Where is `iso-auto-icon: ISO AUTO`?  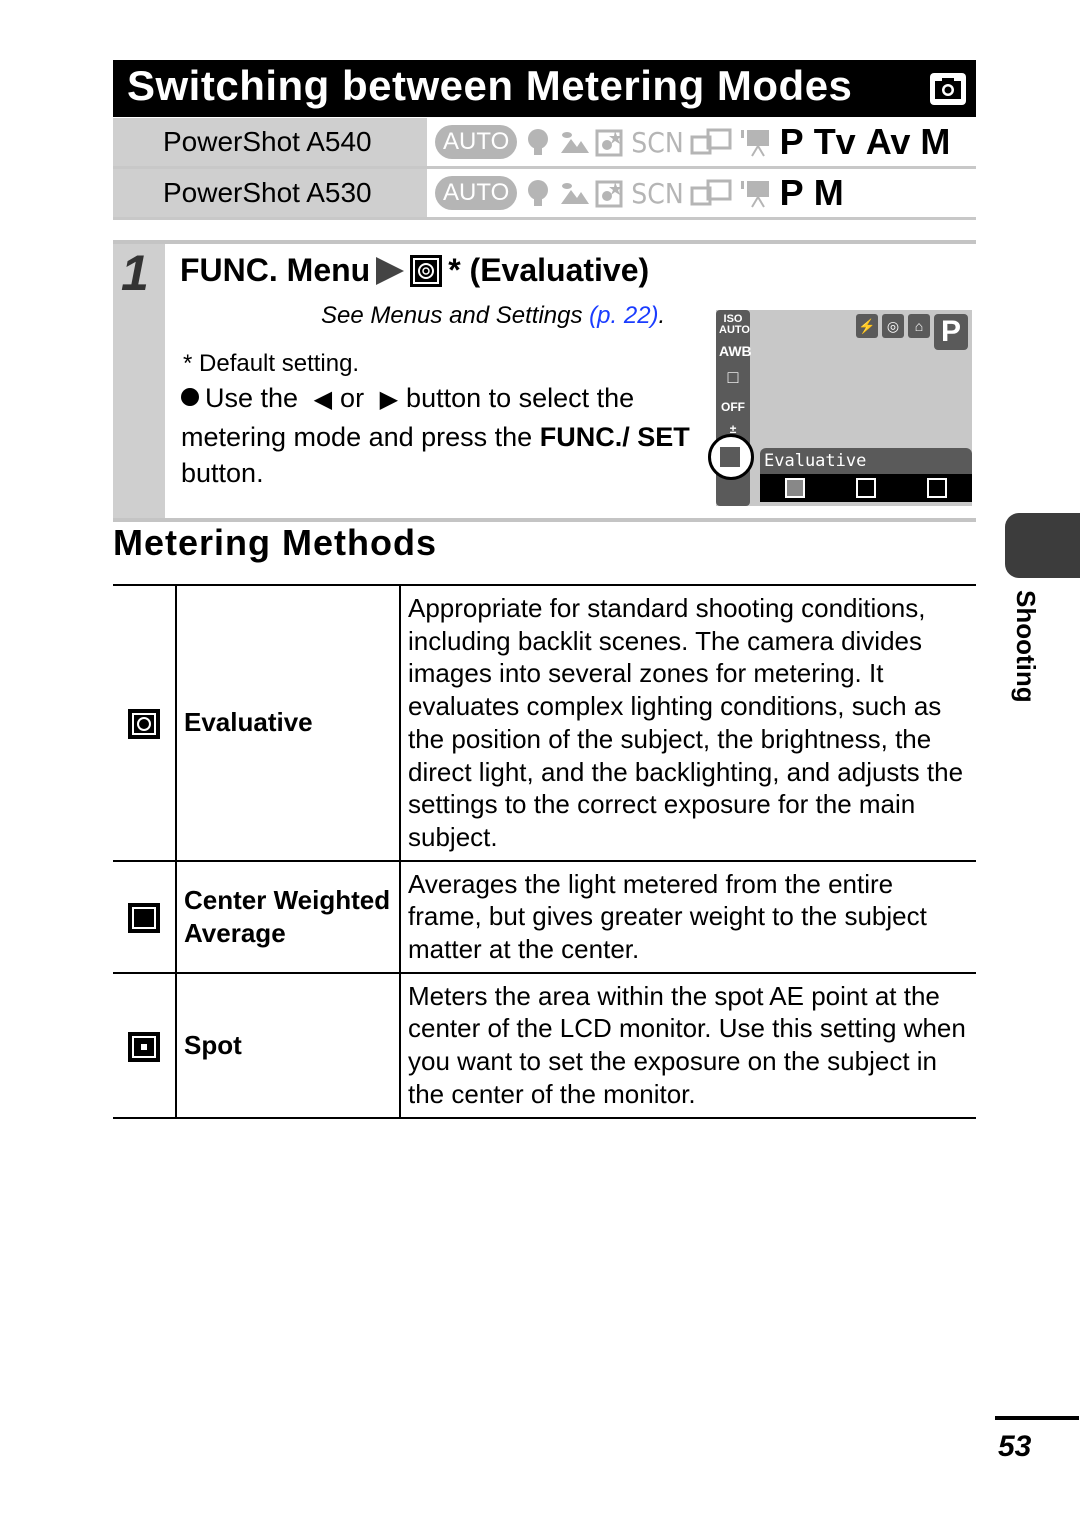 iso-auto-icon: ISO AUTO is located at coordinates (734, 324).